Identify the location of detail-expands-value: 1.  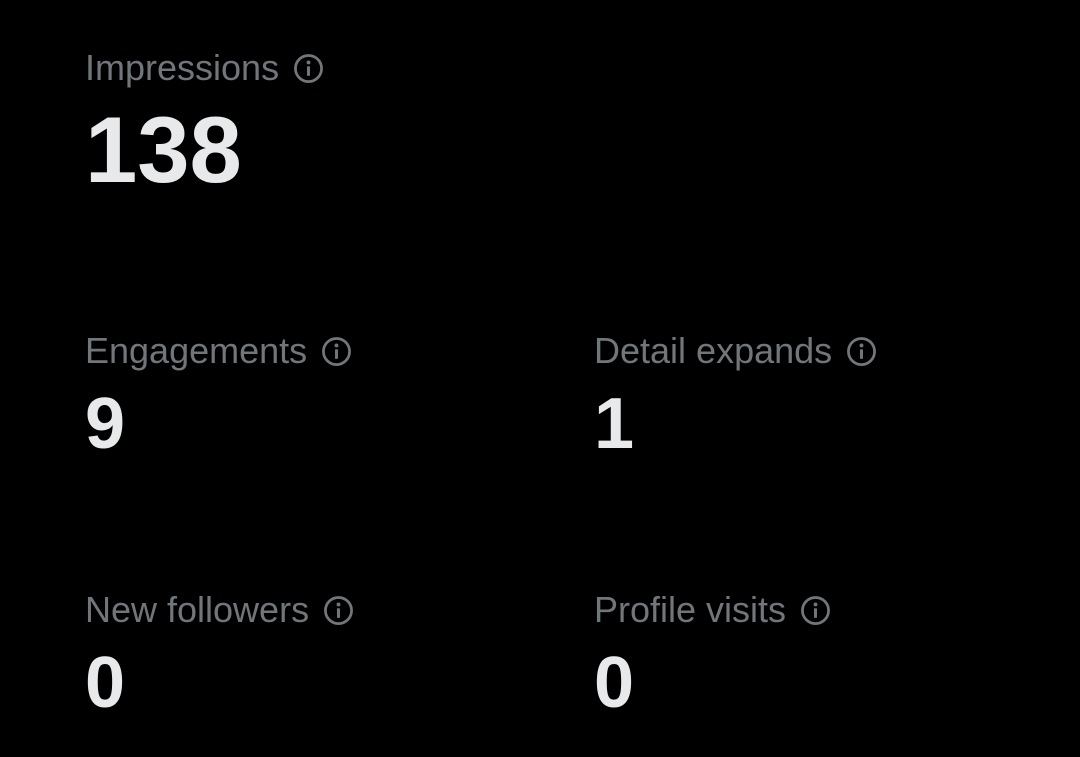
(614, 424).